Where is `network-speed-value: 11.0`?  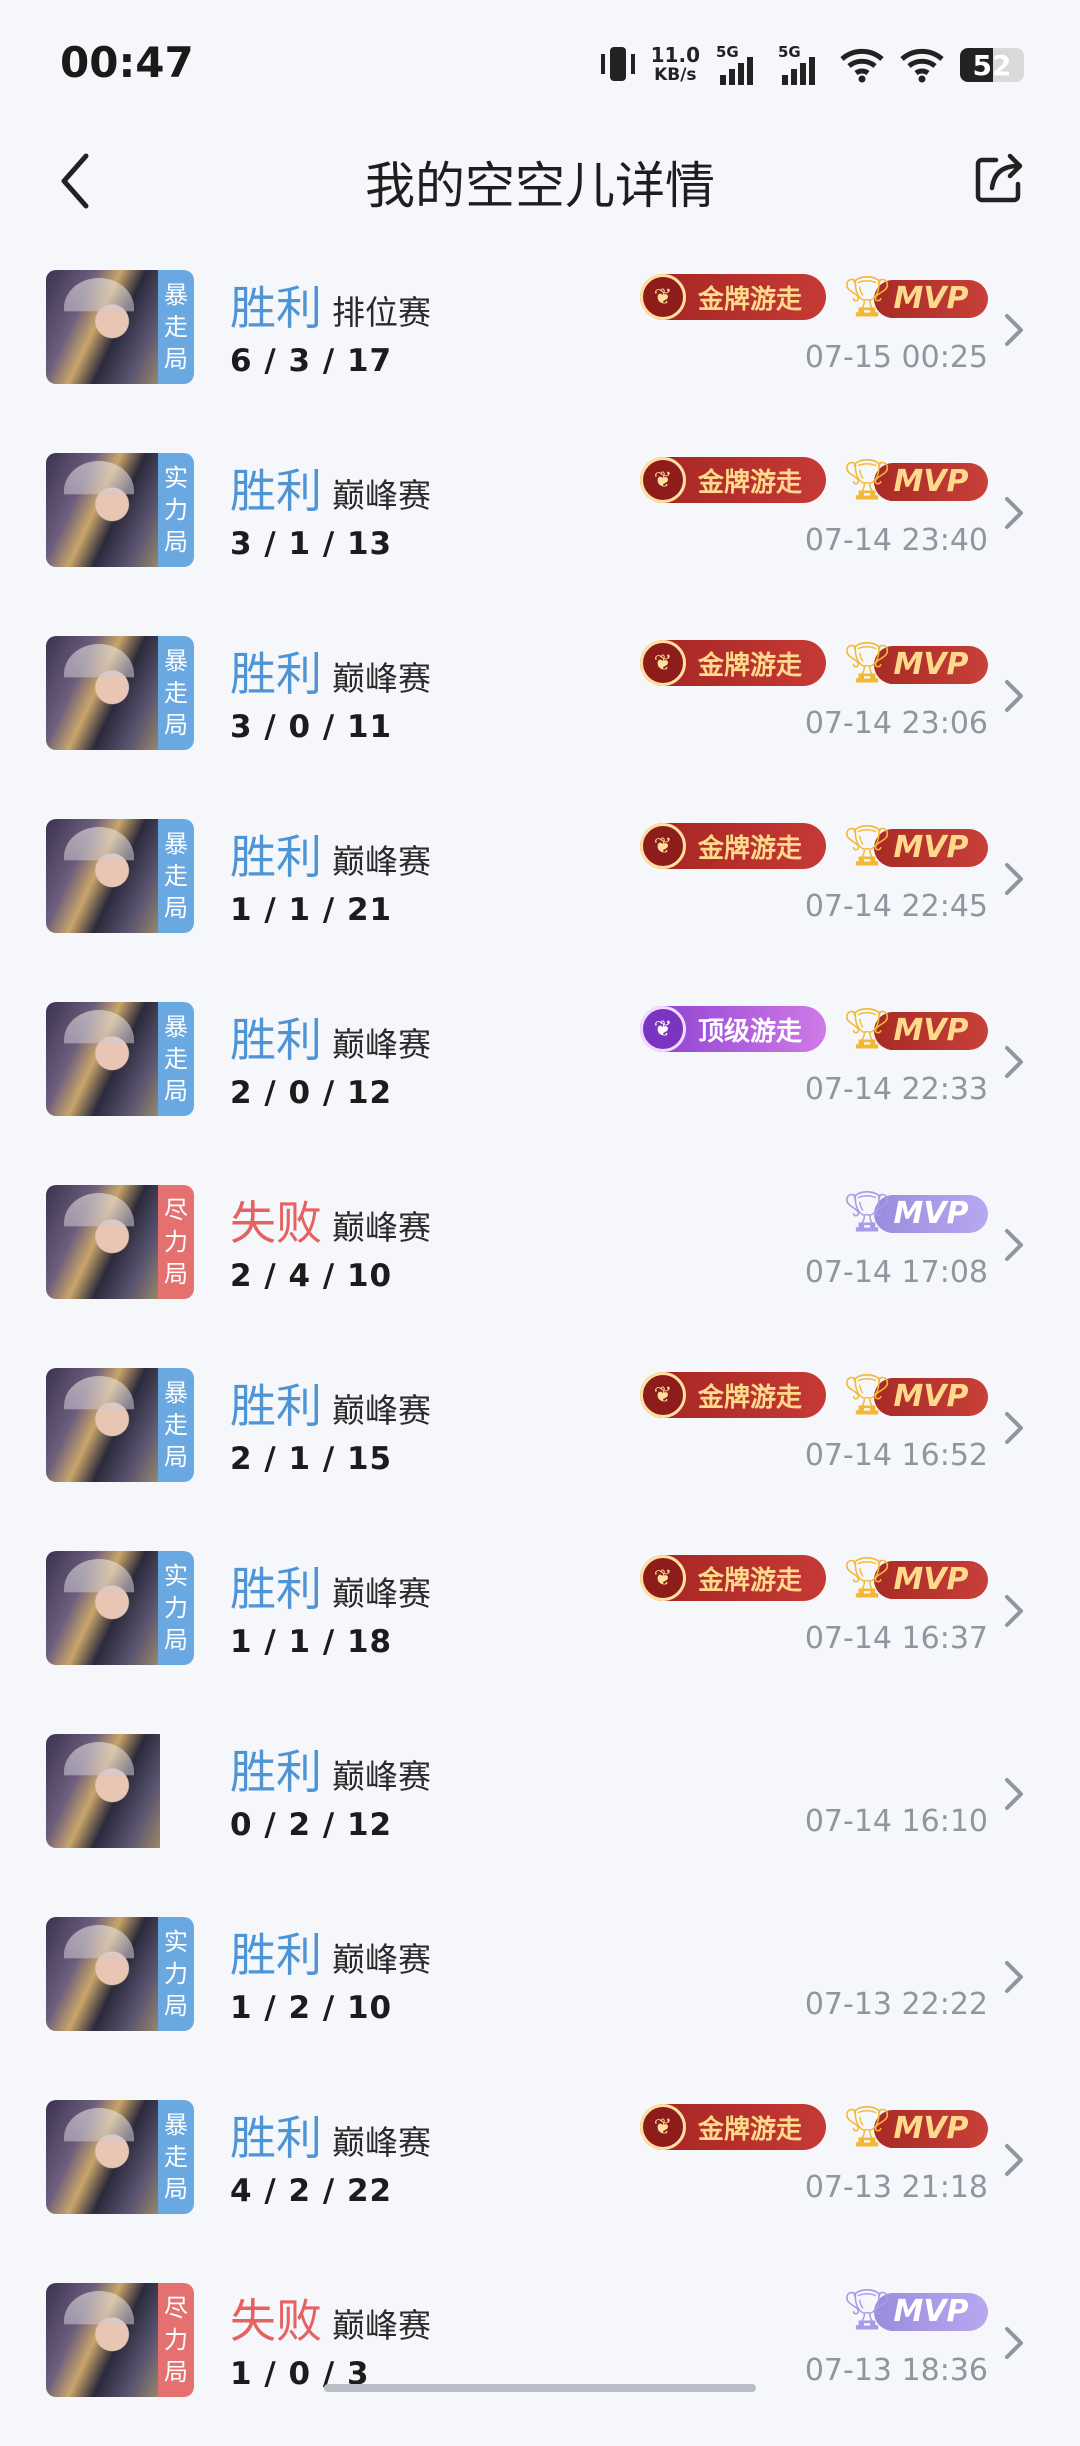 network-speed-value: 11.0 is located at coordinates (675, 55).